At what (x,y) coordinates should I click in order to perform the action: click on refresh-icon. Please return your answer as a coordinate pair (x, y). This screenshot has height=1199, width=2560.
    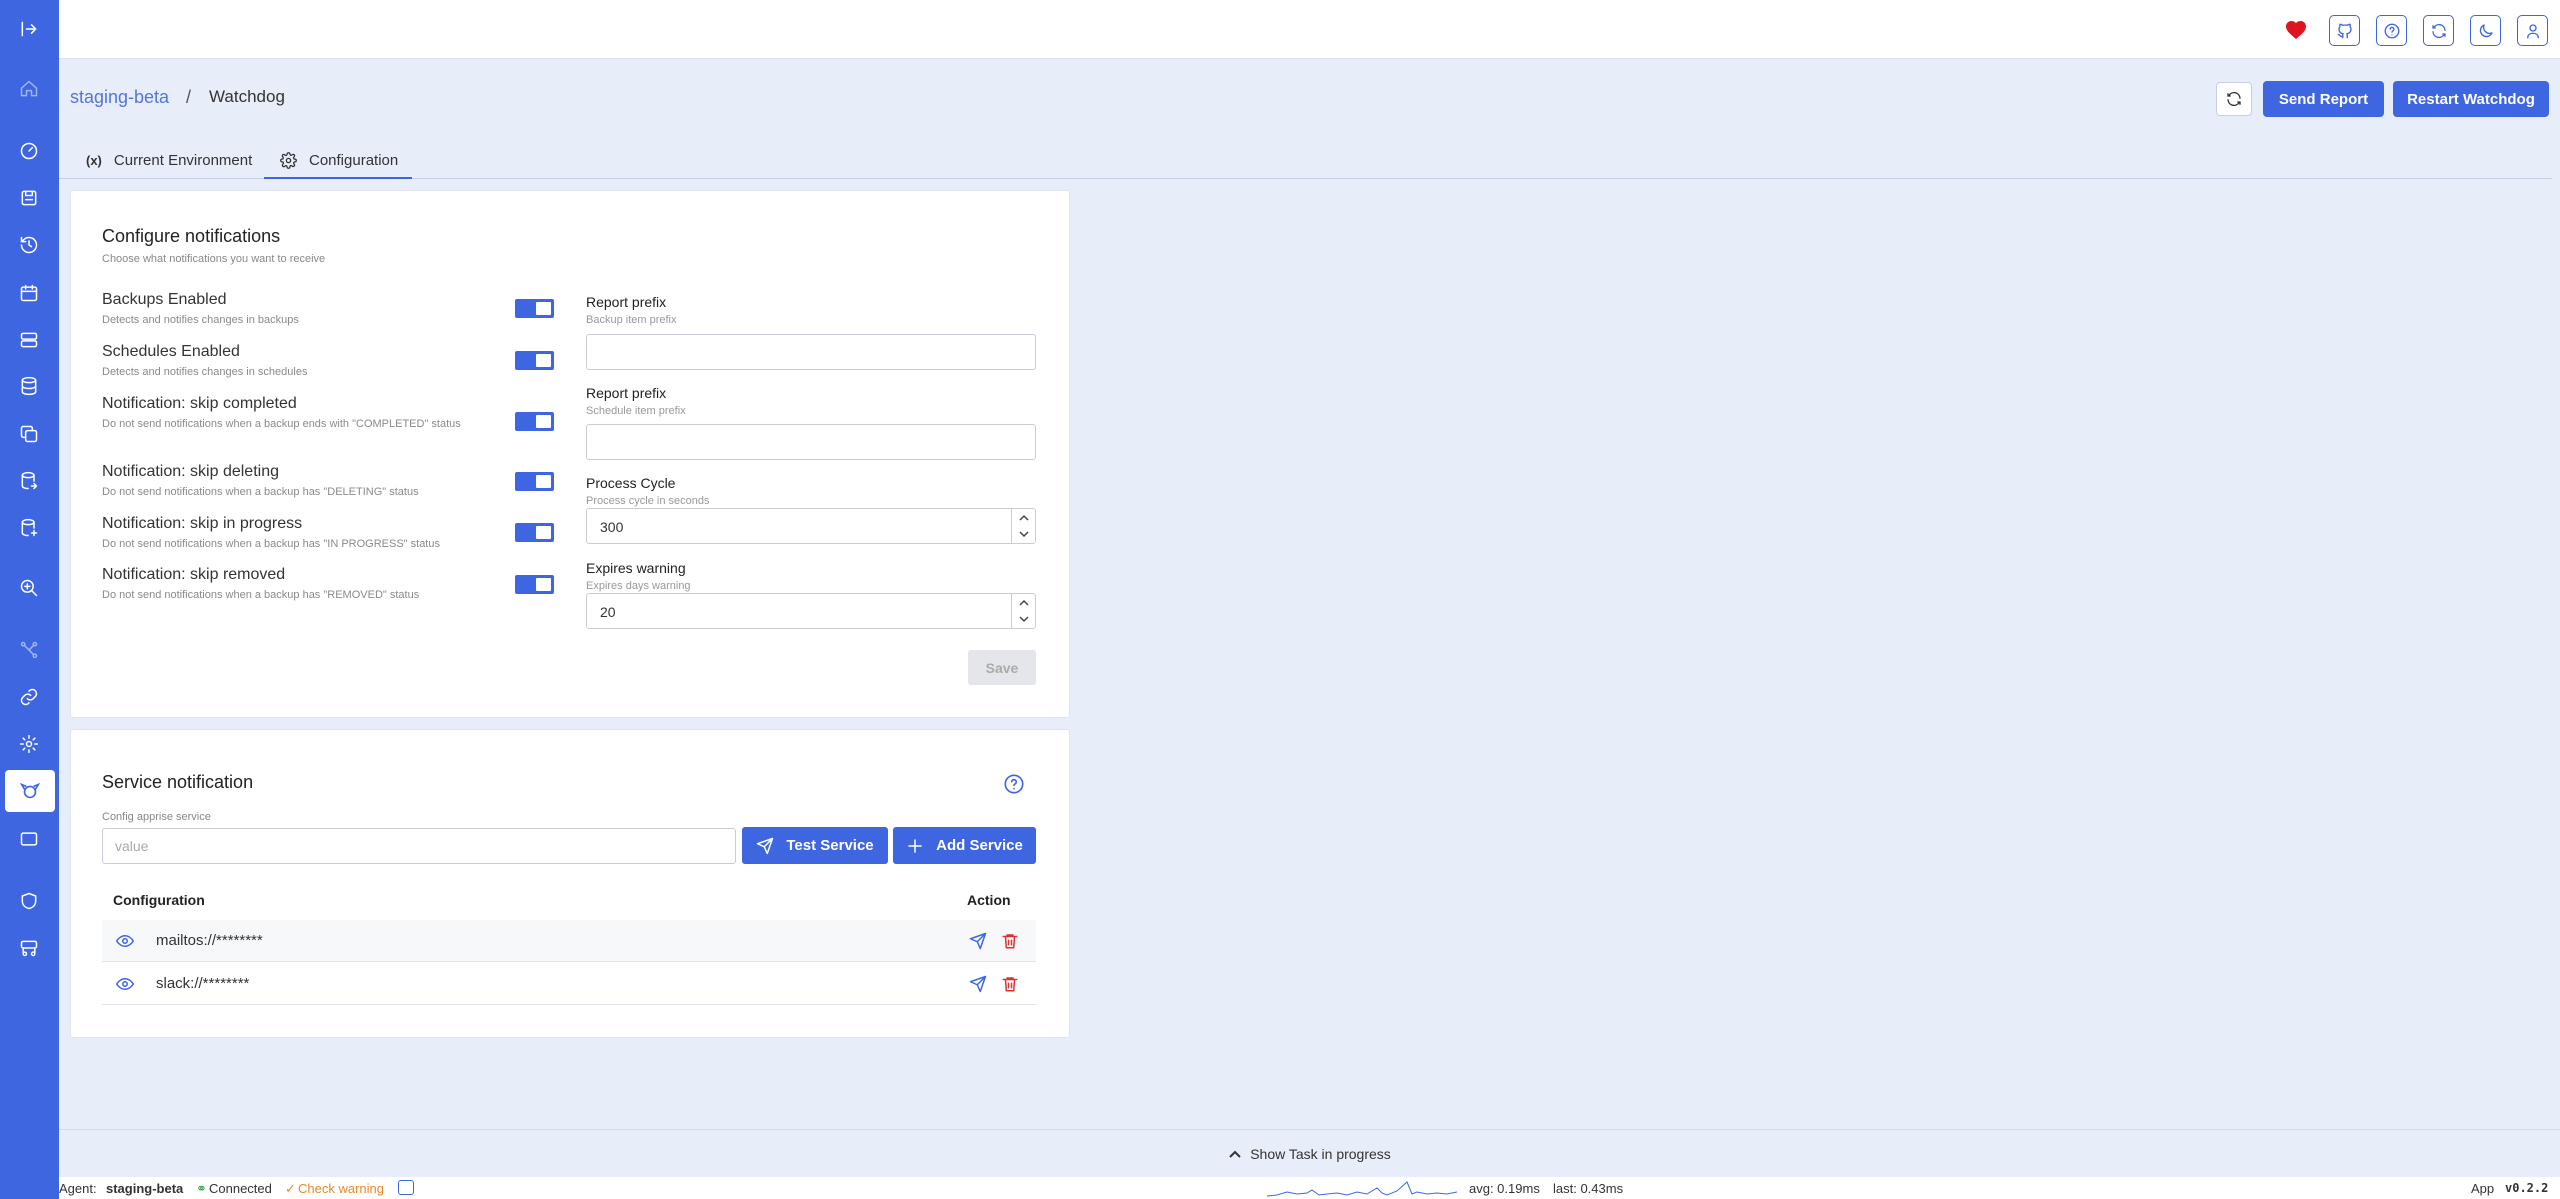
    Looking at the image, I should click on (2234, 99).